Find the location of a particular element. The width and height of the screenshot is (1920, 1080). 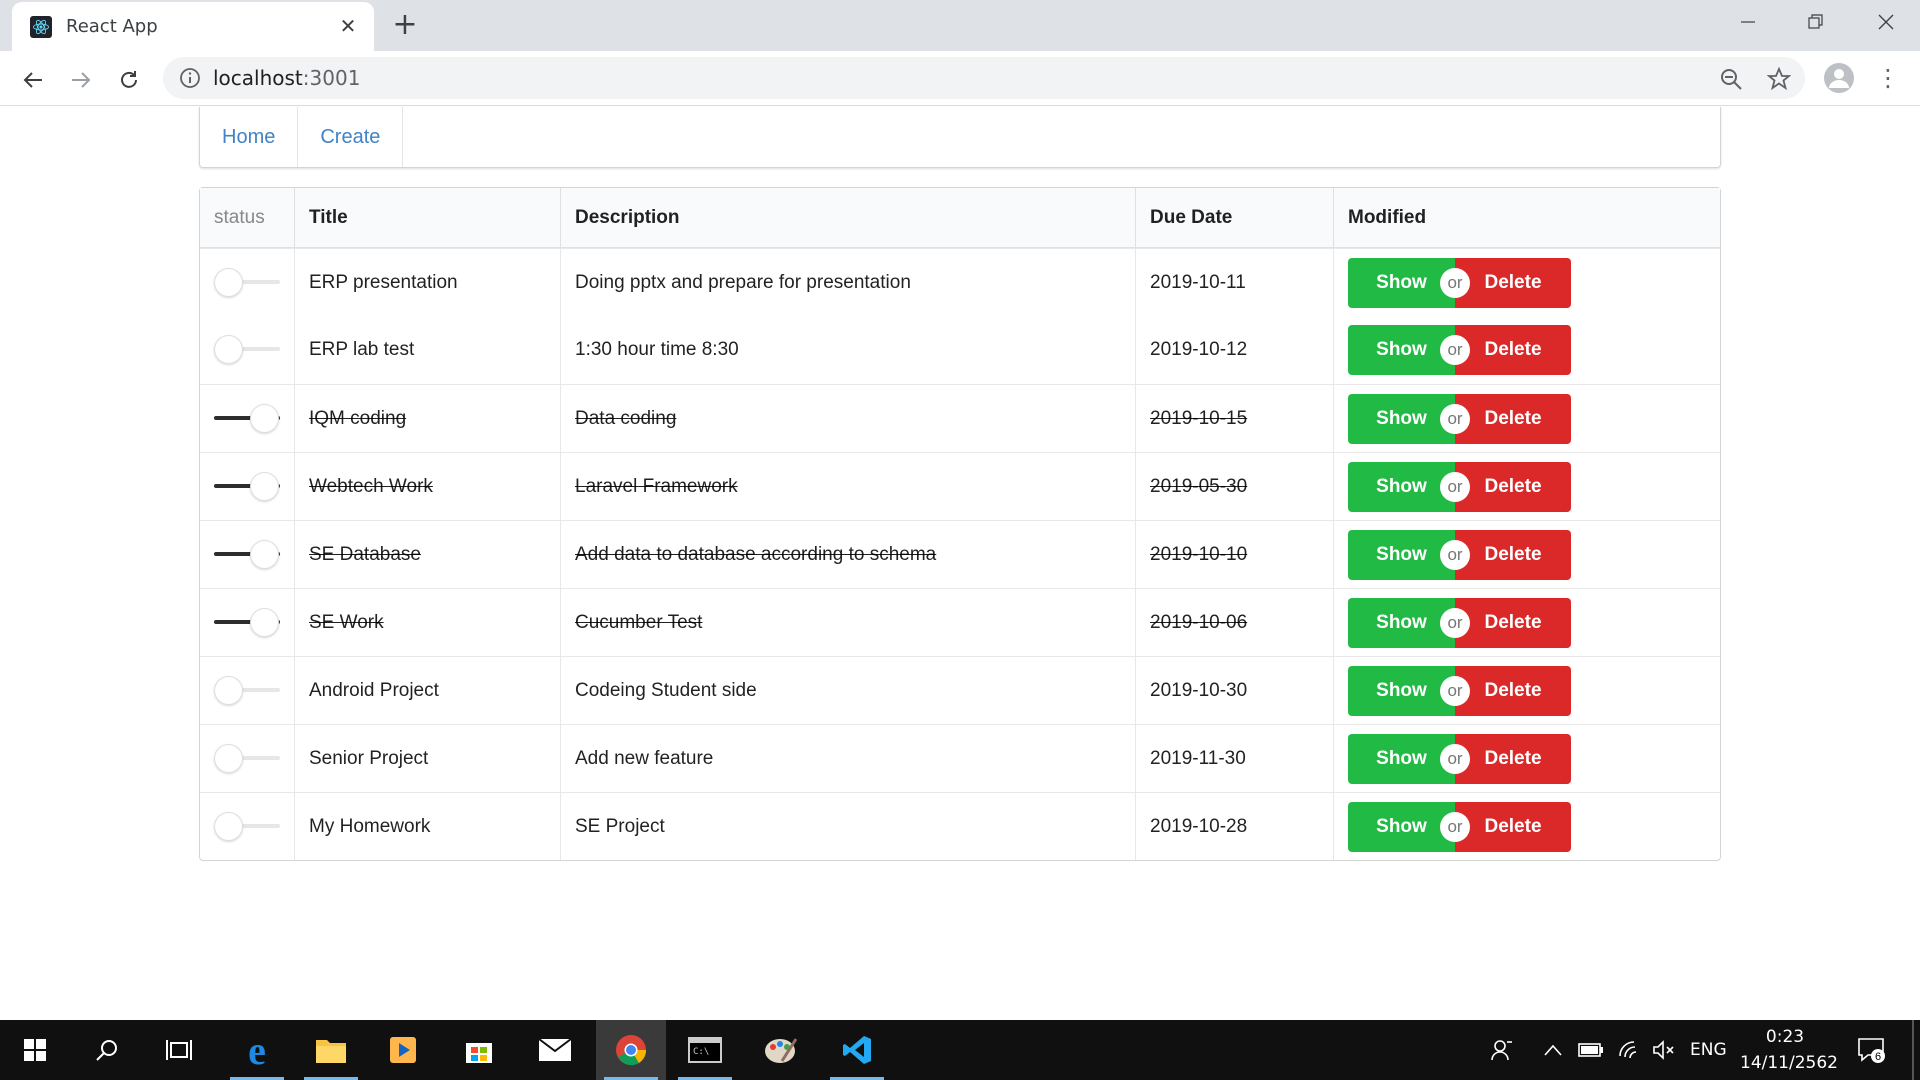

browser-tab: React App ✕ is located at coordinates (193, 26).